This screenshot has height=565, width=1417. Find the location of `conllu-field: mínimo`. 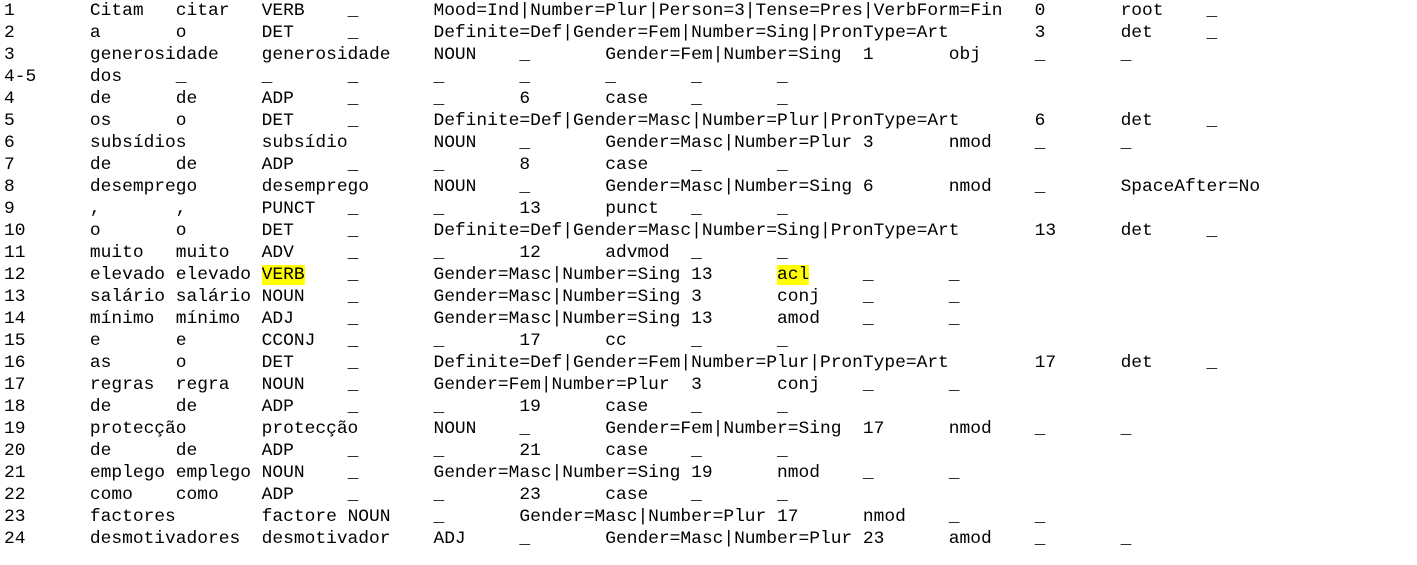

conllu-field: mínimo is located at coordinates (122, 319).